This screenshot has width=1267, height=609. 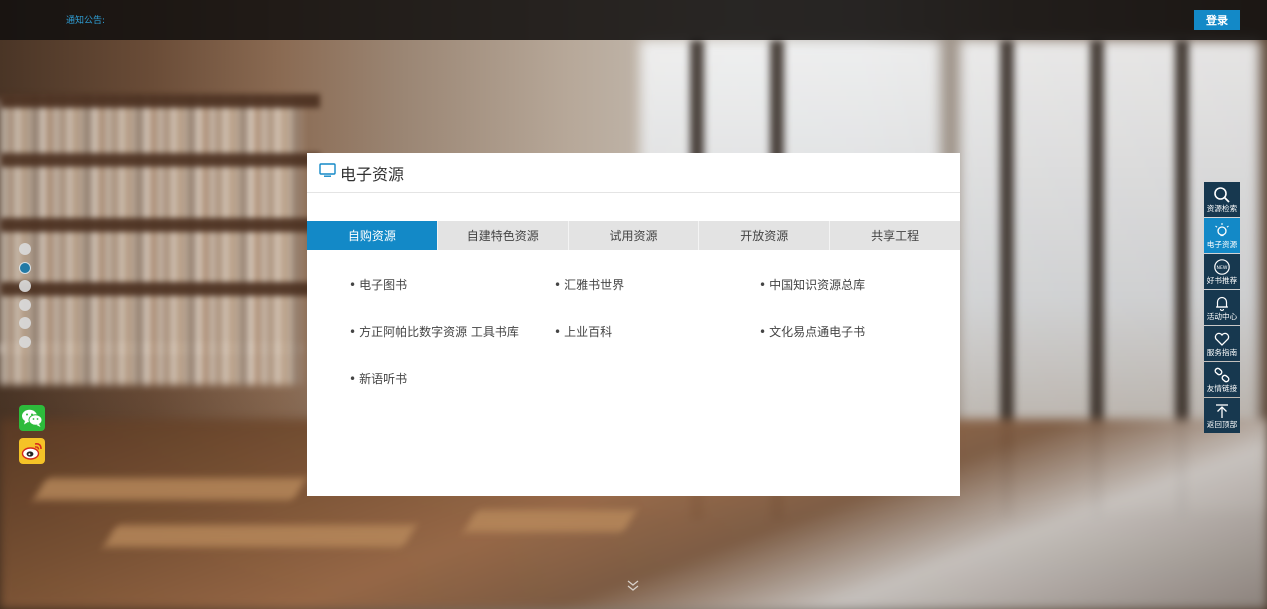 What do you see at coordinates (32, 418) in the screenshot?
I see `wechat-icon` at bounding box center [32, 418].